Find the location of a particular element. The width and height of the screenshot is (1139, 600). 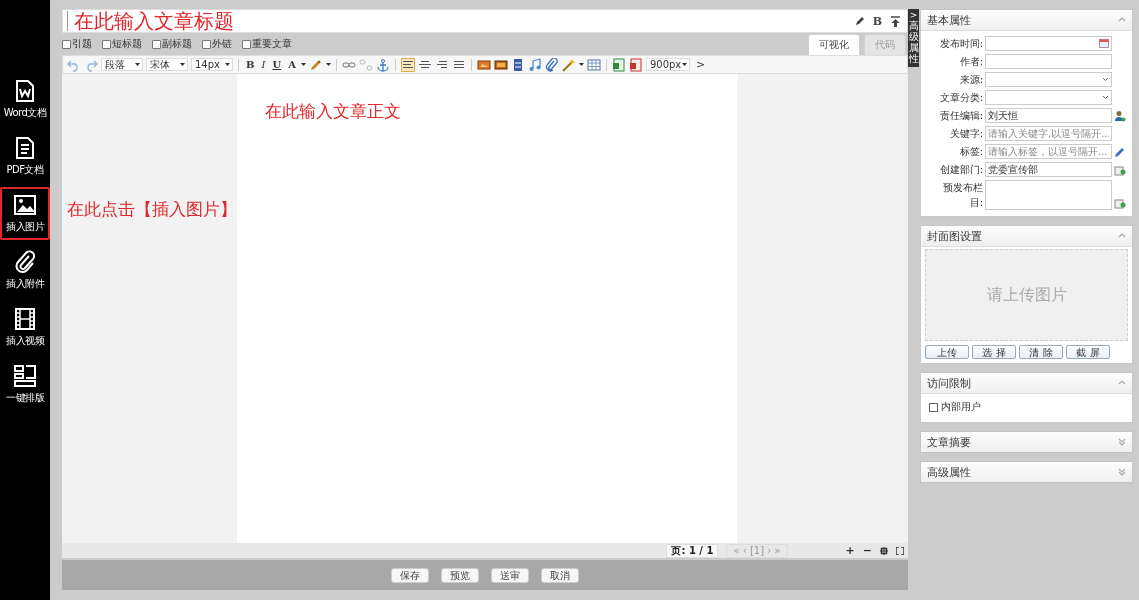

panel-header: 高级属性 is located at coordinates (1026, 472).